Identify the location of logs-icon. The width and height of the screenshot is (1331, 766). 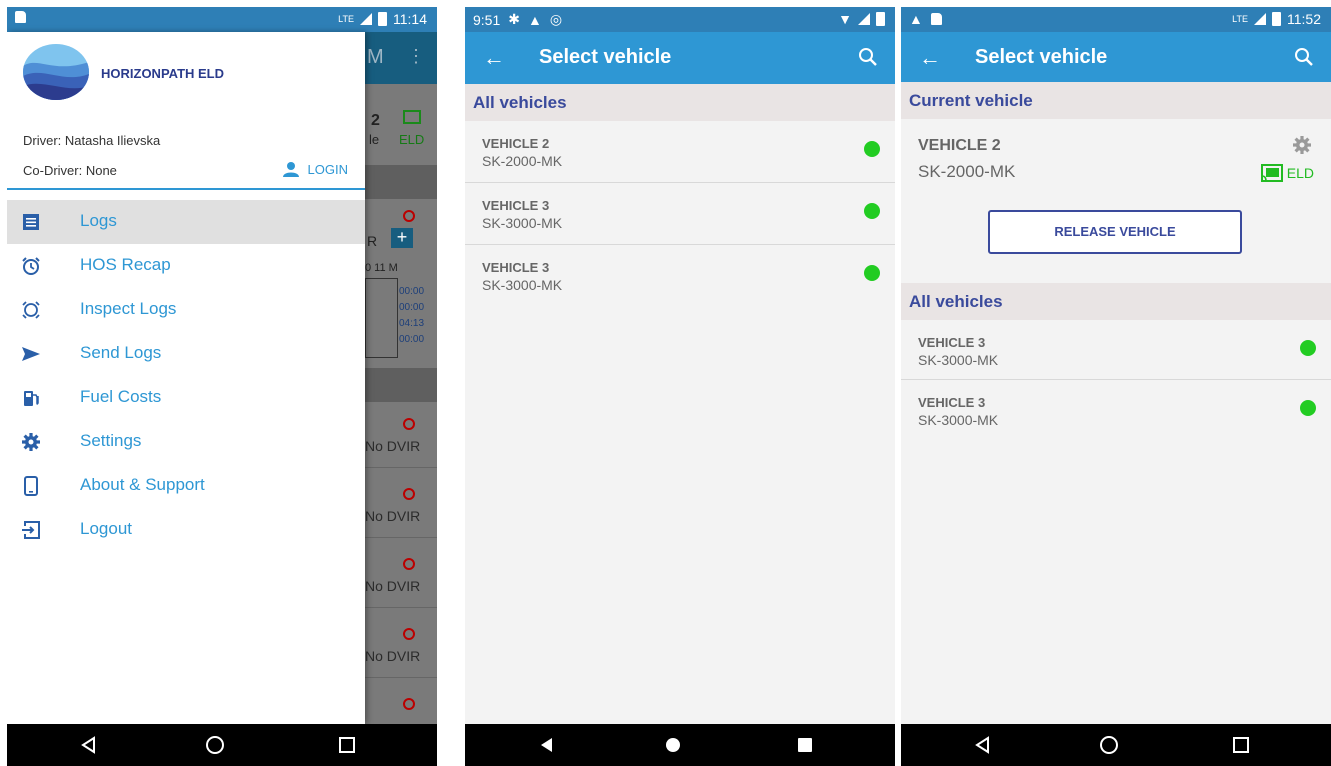
(31, 222).